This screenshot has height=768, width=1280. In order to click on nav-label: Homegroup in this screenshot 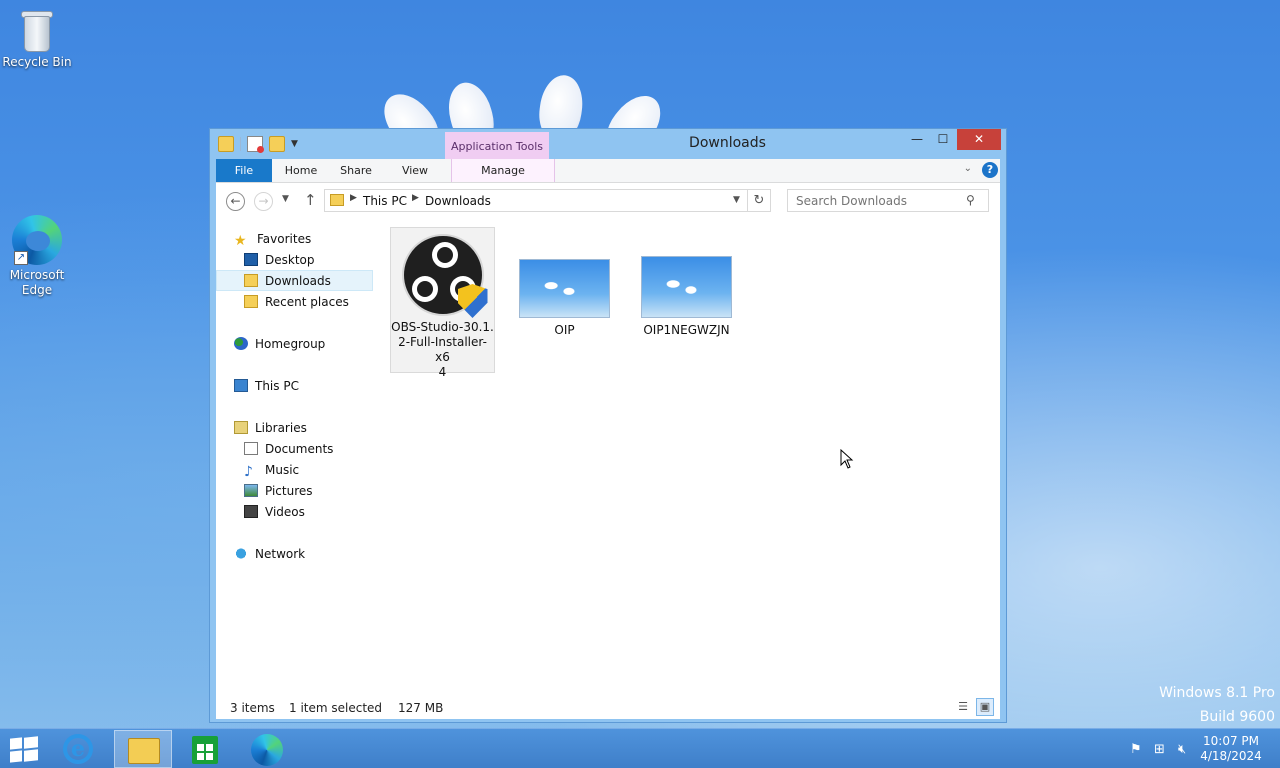, I will do `click(290, 344)`.